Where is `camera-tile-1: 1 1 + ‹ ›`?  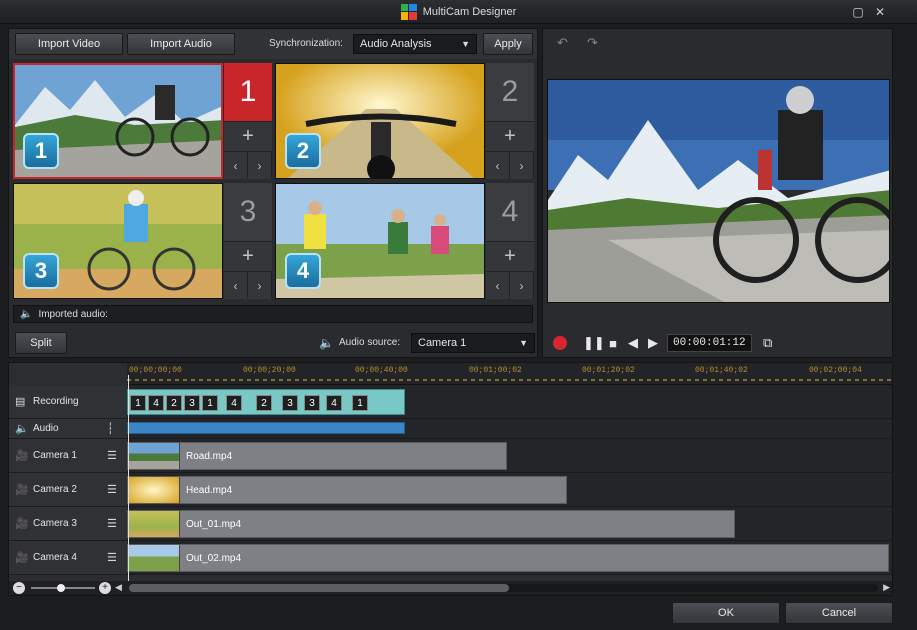
camera-tile-1: 1 1 + ‹ › is located at coordinates (143, 121).